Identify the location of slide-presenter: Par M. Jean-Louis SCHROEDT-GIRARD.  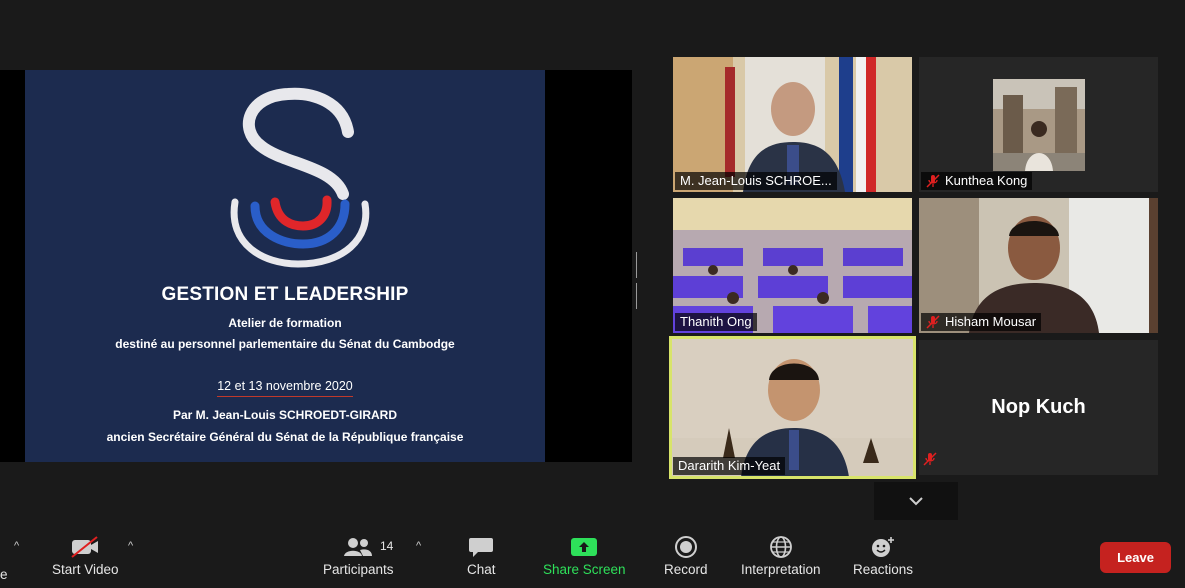
(285, 415).